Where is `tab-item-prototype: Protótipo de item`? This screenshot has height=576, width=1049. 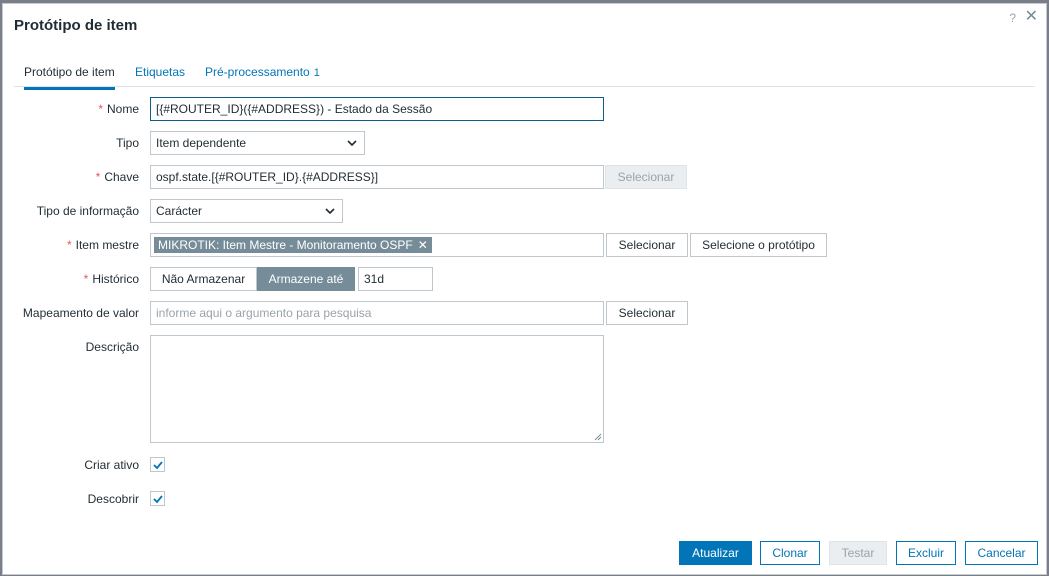
tab-item-prototype: Protótipo de item is located at coordinates (69, 77).